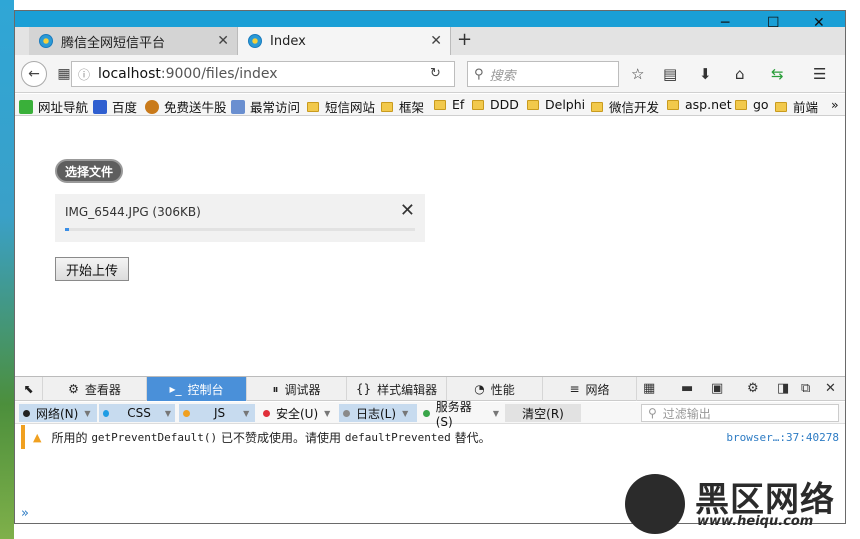 The width and height of the screenshot is (860, 539). I want to click on bookmark-item: 最常访问, so click(265, 106).